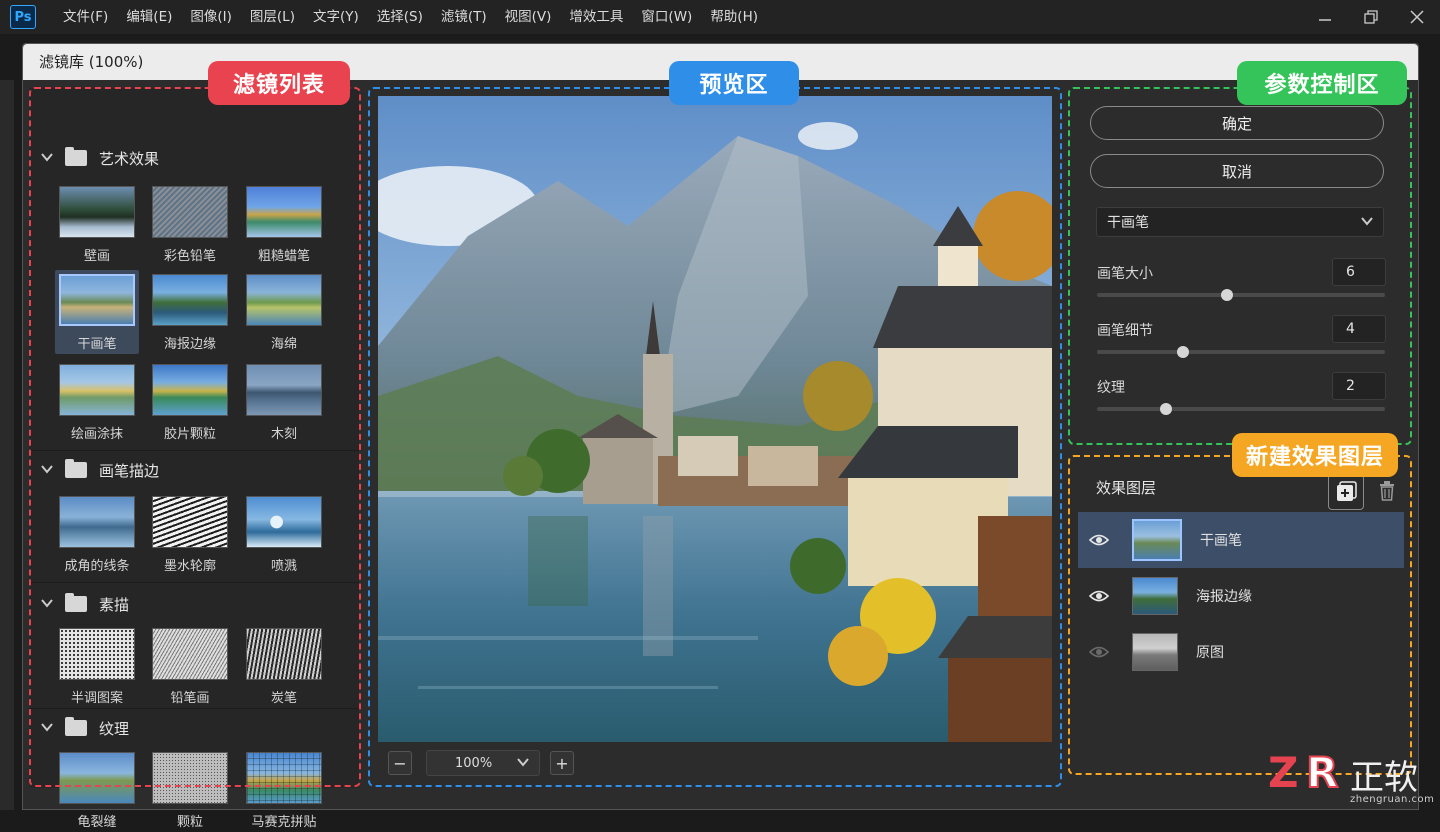  Describe the element at coordinates (1111, 388) in the screenshot. I see `texture-label: 纹理` at that location.